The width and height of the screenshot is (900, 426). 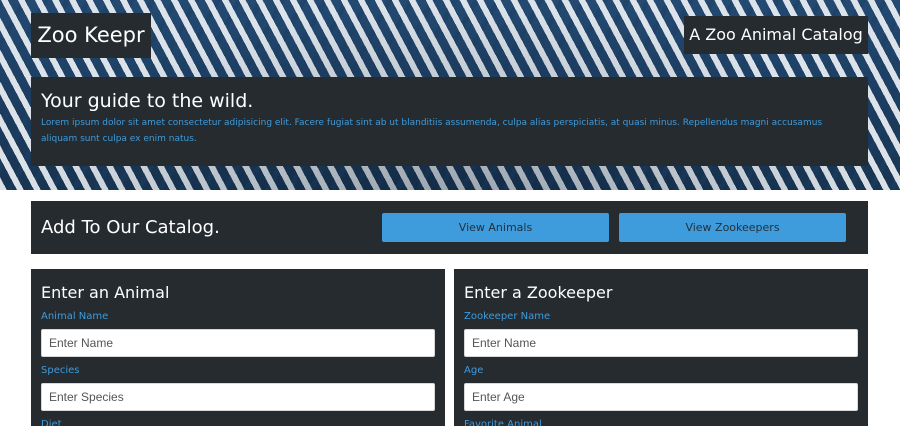 What do you see at coordinates (60, 370) in the screenshot?
I see `species-label: Species` at bounding box center [60, 370].